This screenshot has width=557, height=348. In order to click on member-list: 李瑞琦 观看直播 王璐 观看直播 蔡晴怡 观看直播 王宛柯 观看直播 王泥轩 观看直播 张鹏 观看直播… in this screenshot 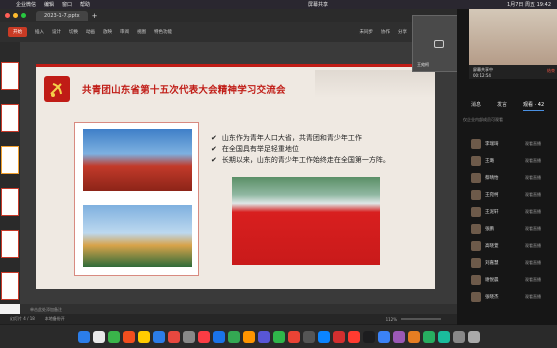, I will do `click(511, 220)`.